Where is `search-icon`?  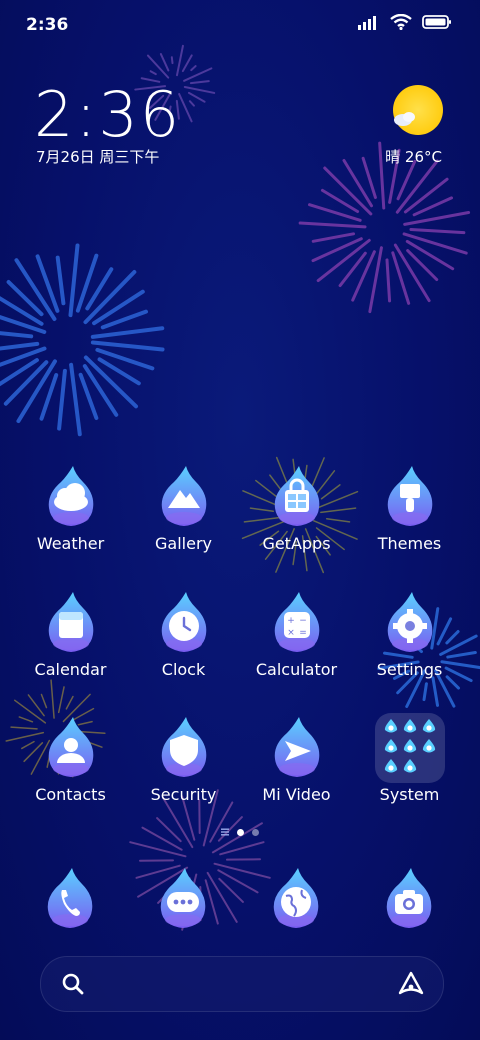 search-icon is located at coordinates (73, 984).